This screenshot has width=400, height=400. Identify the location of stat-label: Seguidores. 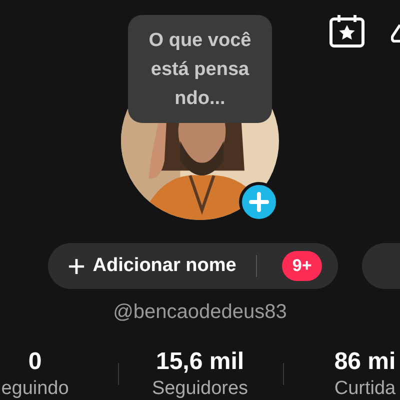
(200, 388).